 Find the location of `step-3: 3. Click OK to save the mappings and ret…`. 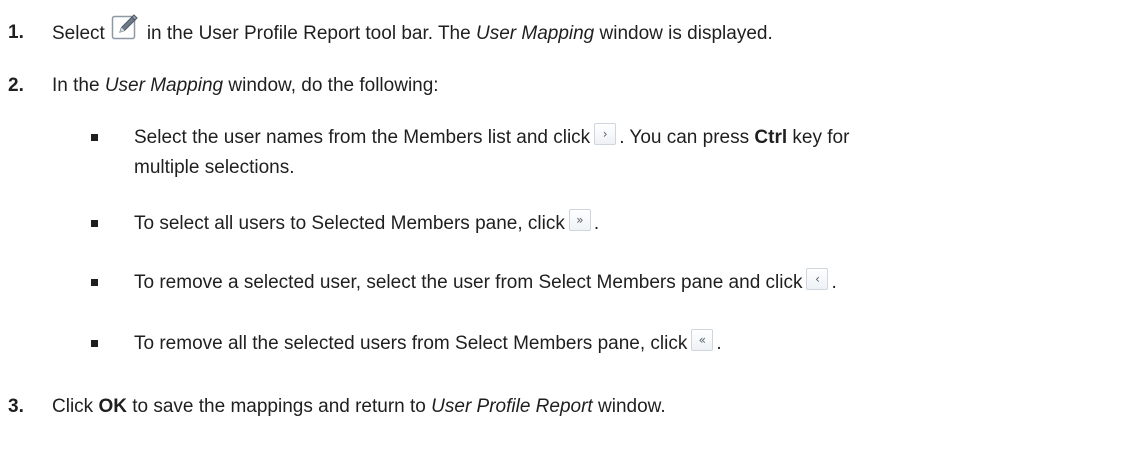

step-3: 3. Click OK to save the mappings and ret… is located at coordinates (337, 407).